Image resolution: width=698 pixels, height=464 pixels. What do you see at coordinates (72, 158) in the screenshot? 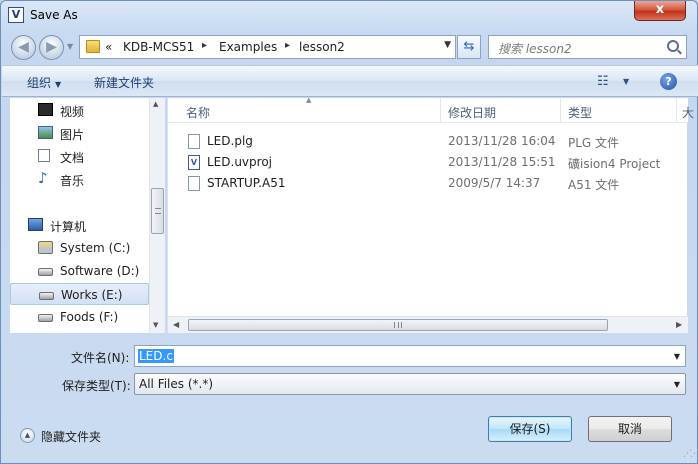
I see `nav-item-label: 文档` at bounding box center [72, 158].